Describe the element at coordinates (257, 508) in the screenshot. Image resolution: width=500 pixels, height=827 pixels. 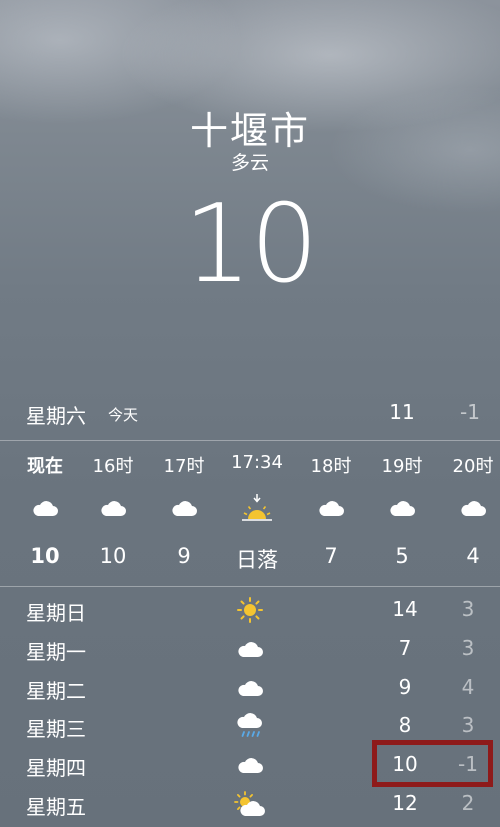
I see `sunset-icon` at that location.